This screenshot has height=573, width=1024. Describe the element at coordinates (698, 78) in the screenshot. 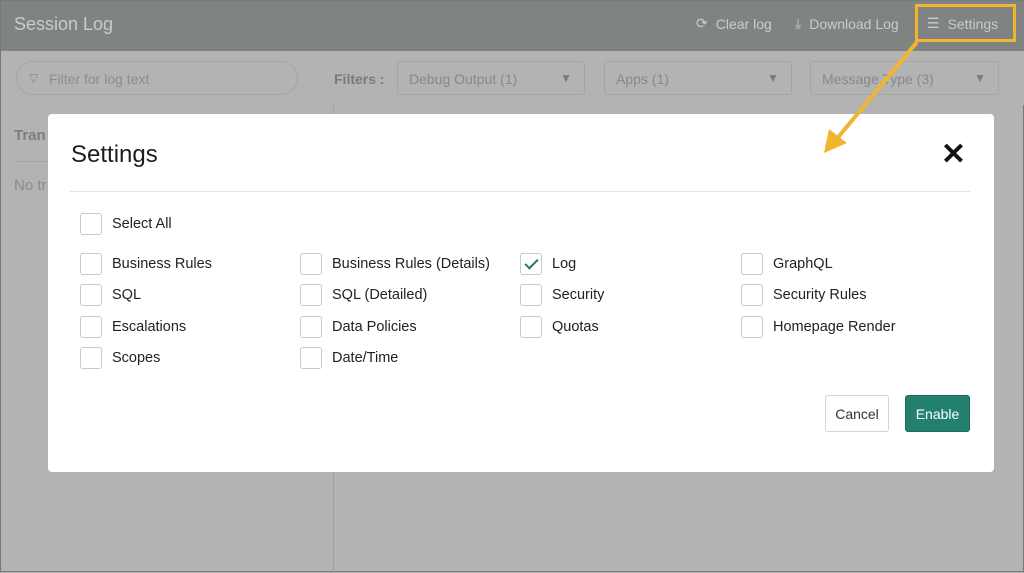

I see `apps-select: Apps (1) ▼` at that location.